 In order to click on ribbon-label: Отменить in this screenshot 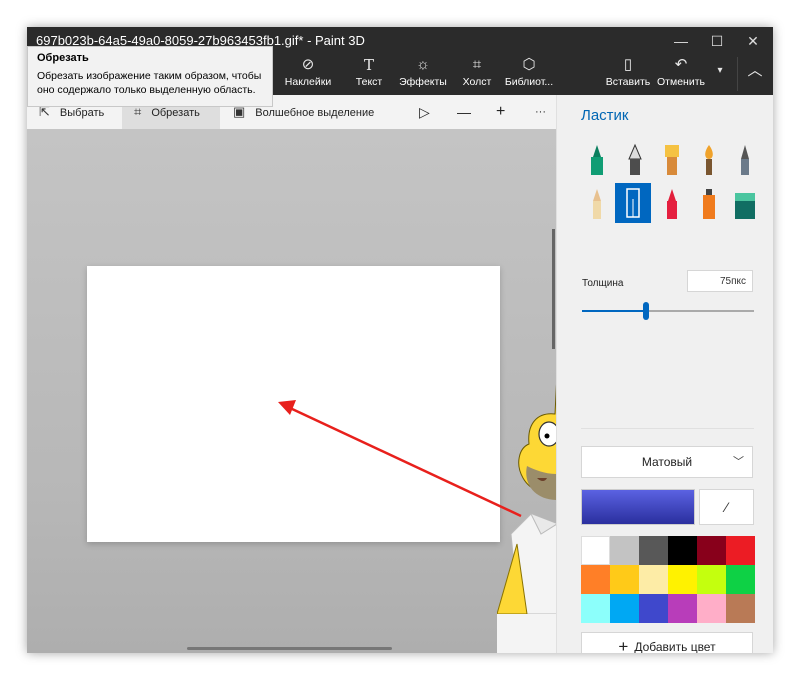, I will do `click(681, 82)`.